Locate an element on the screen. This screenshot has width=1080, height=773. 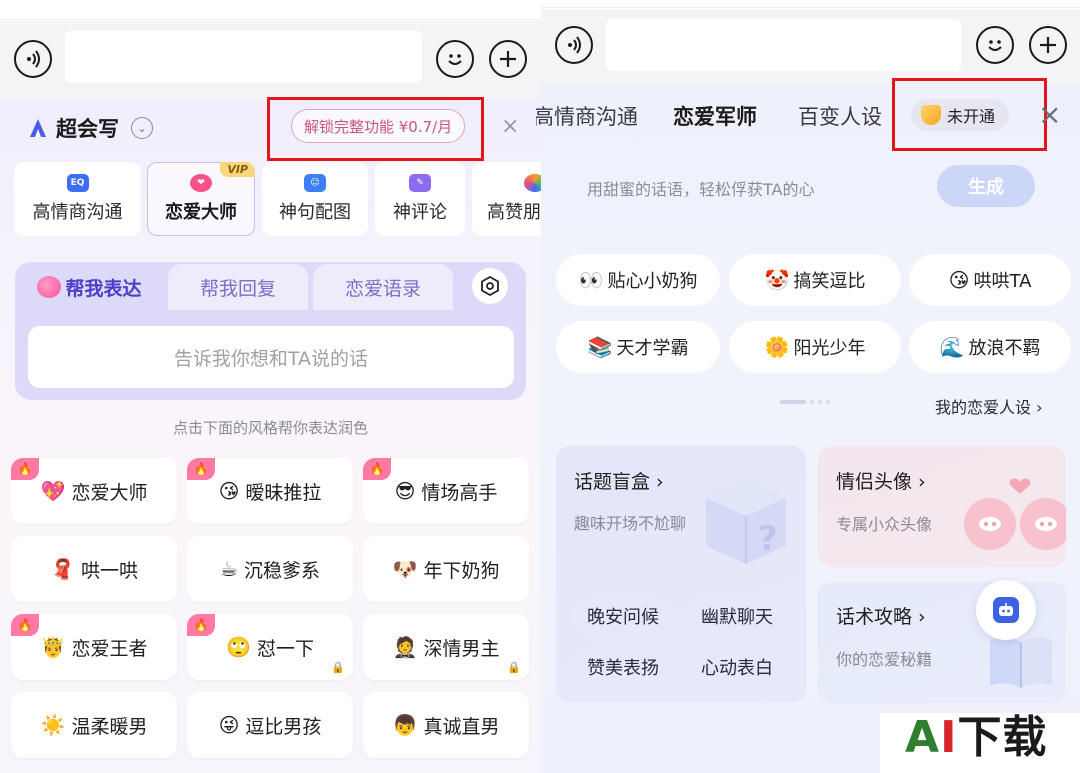
couple-avatar-card is located at coordinates (942, 506).